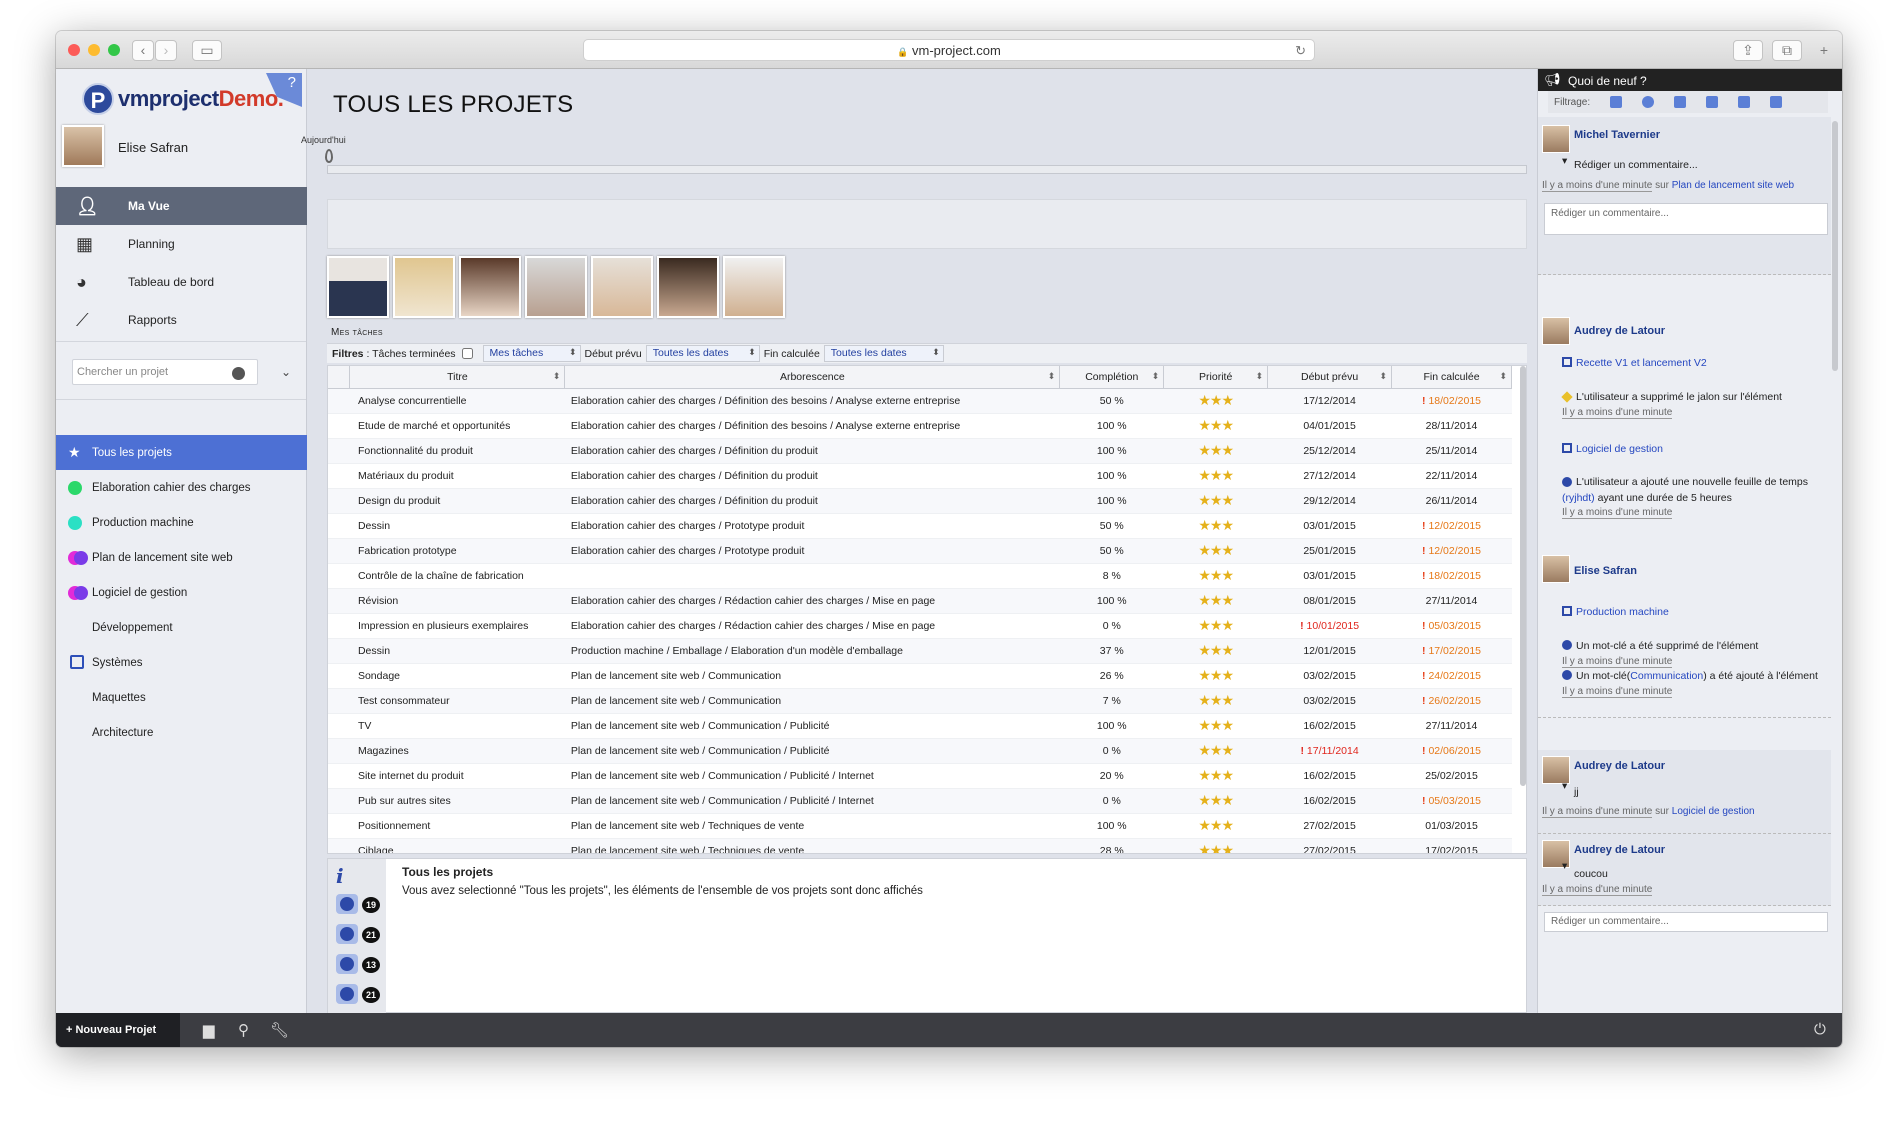 The image size is (1898, 1126). I want to click on new-project-button: + Nouveau Projet, so click(118, 1030).